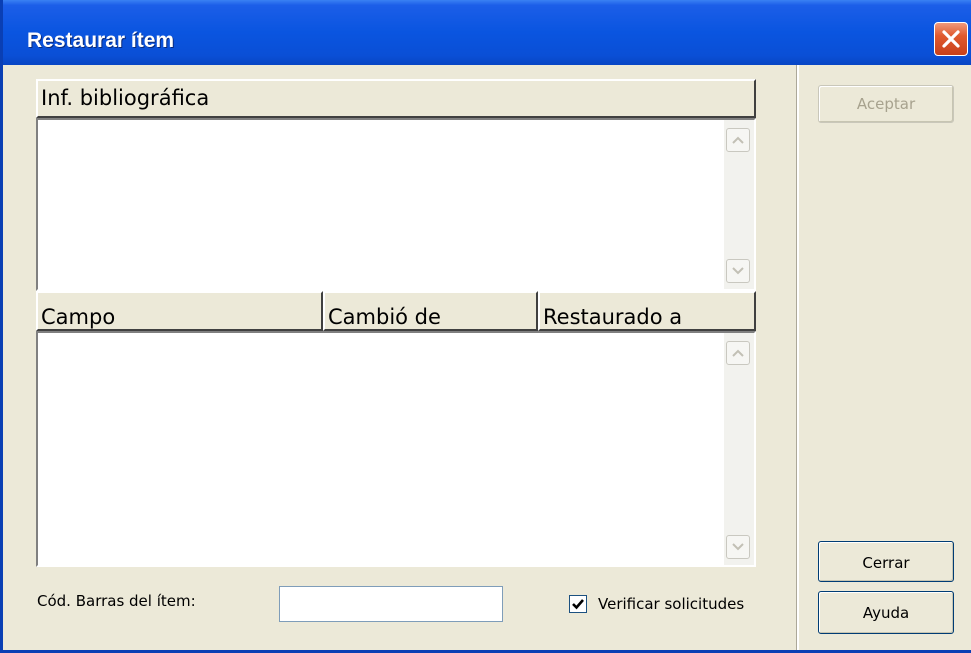 The height and width of the screenshot is (653, 971). I want to click on verify-checkbox, so click(578, 604).